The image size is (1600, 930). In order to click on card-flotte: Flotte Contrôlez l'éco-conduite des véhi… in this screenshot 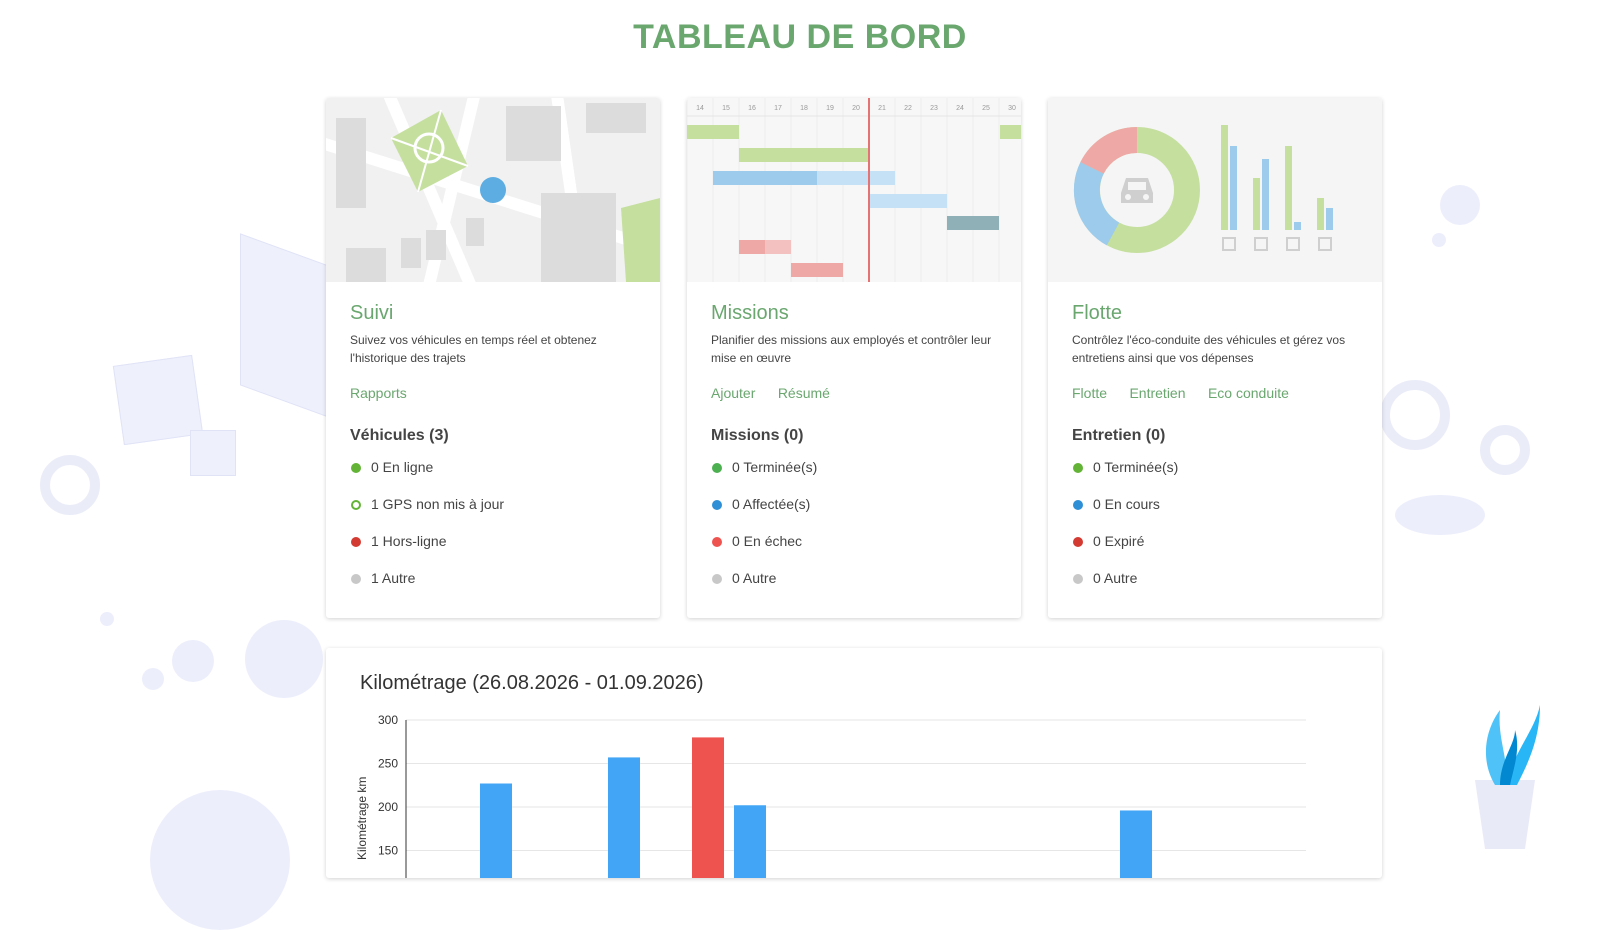, I will do `click(1215, 358)`.